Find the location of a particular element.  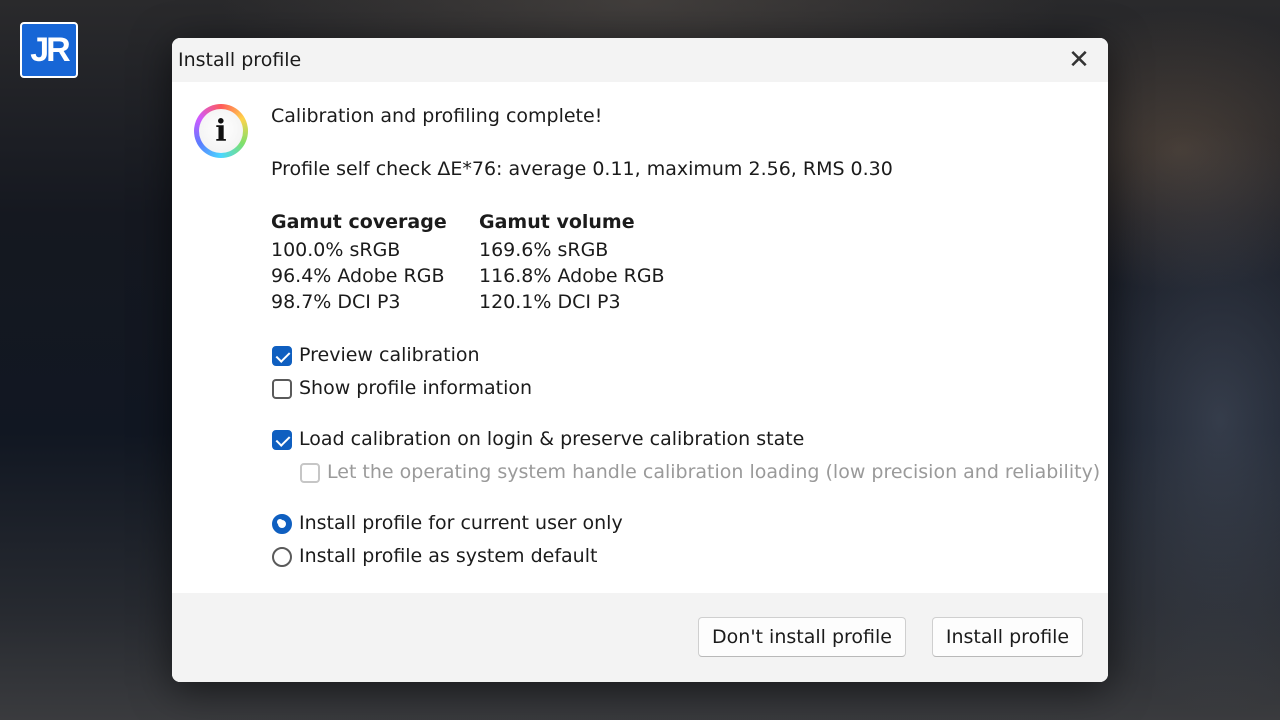

show-profile-info-checkbox is located at coordinates (282, 389).